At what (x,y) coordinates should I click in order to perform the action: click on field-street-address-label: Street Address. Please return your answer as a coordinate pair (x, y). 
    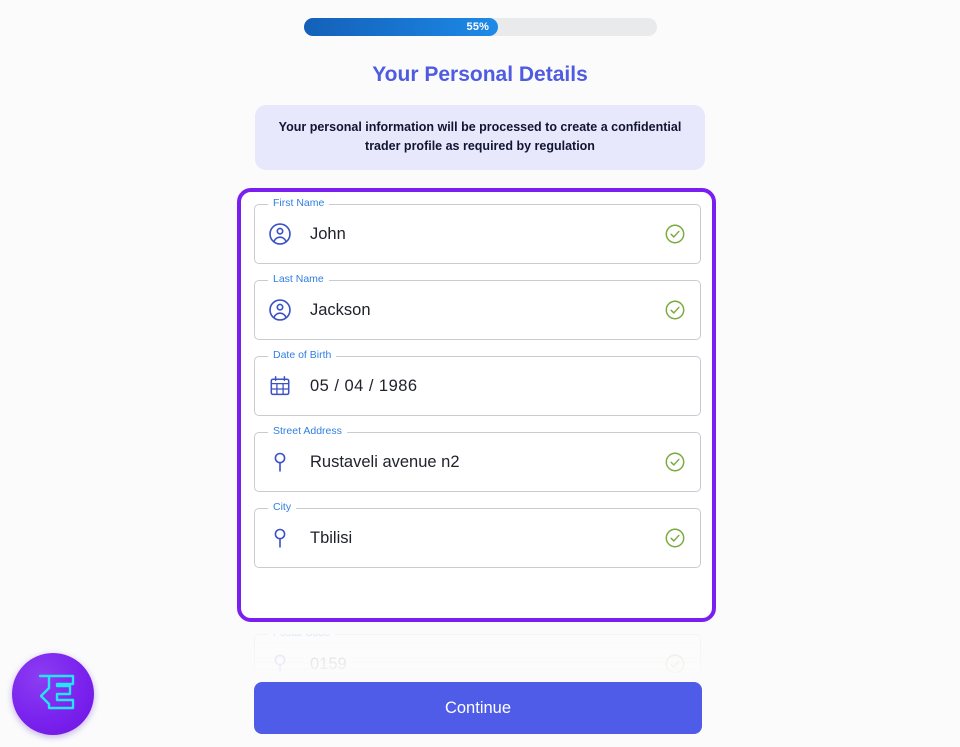
    Looking at the image, I should click on (307, 431).